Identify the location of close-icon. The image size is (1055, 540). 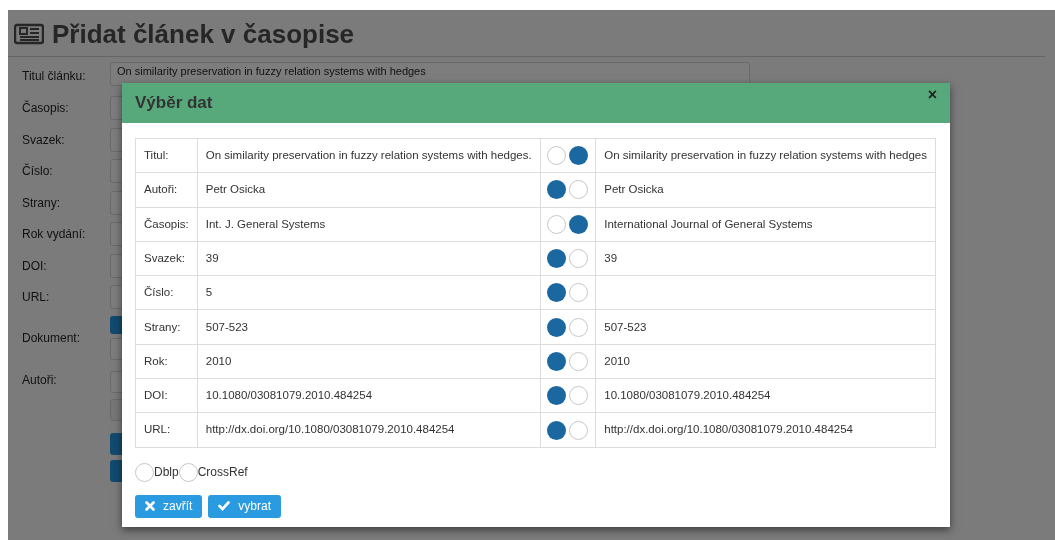
(150, 506).